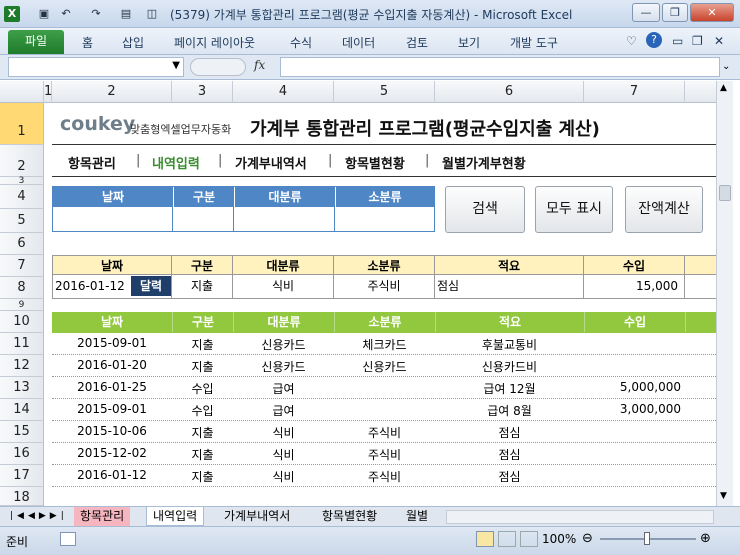 The width and height of the screenshot is (740, 555). Describe the element at coordinates (634, 387) in the screenshot. I see `row-income-cell: 5,000,000` at that location.